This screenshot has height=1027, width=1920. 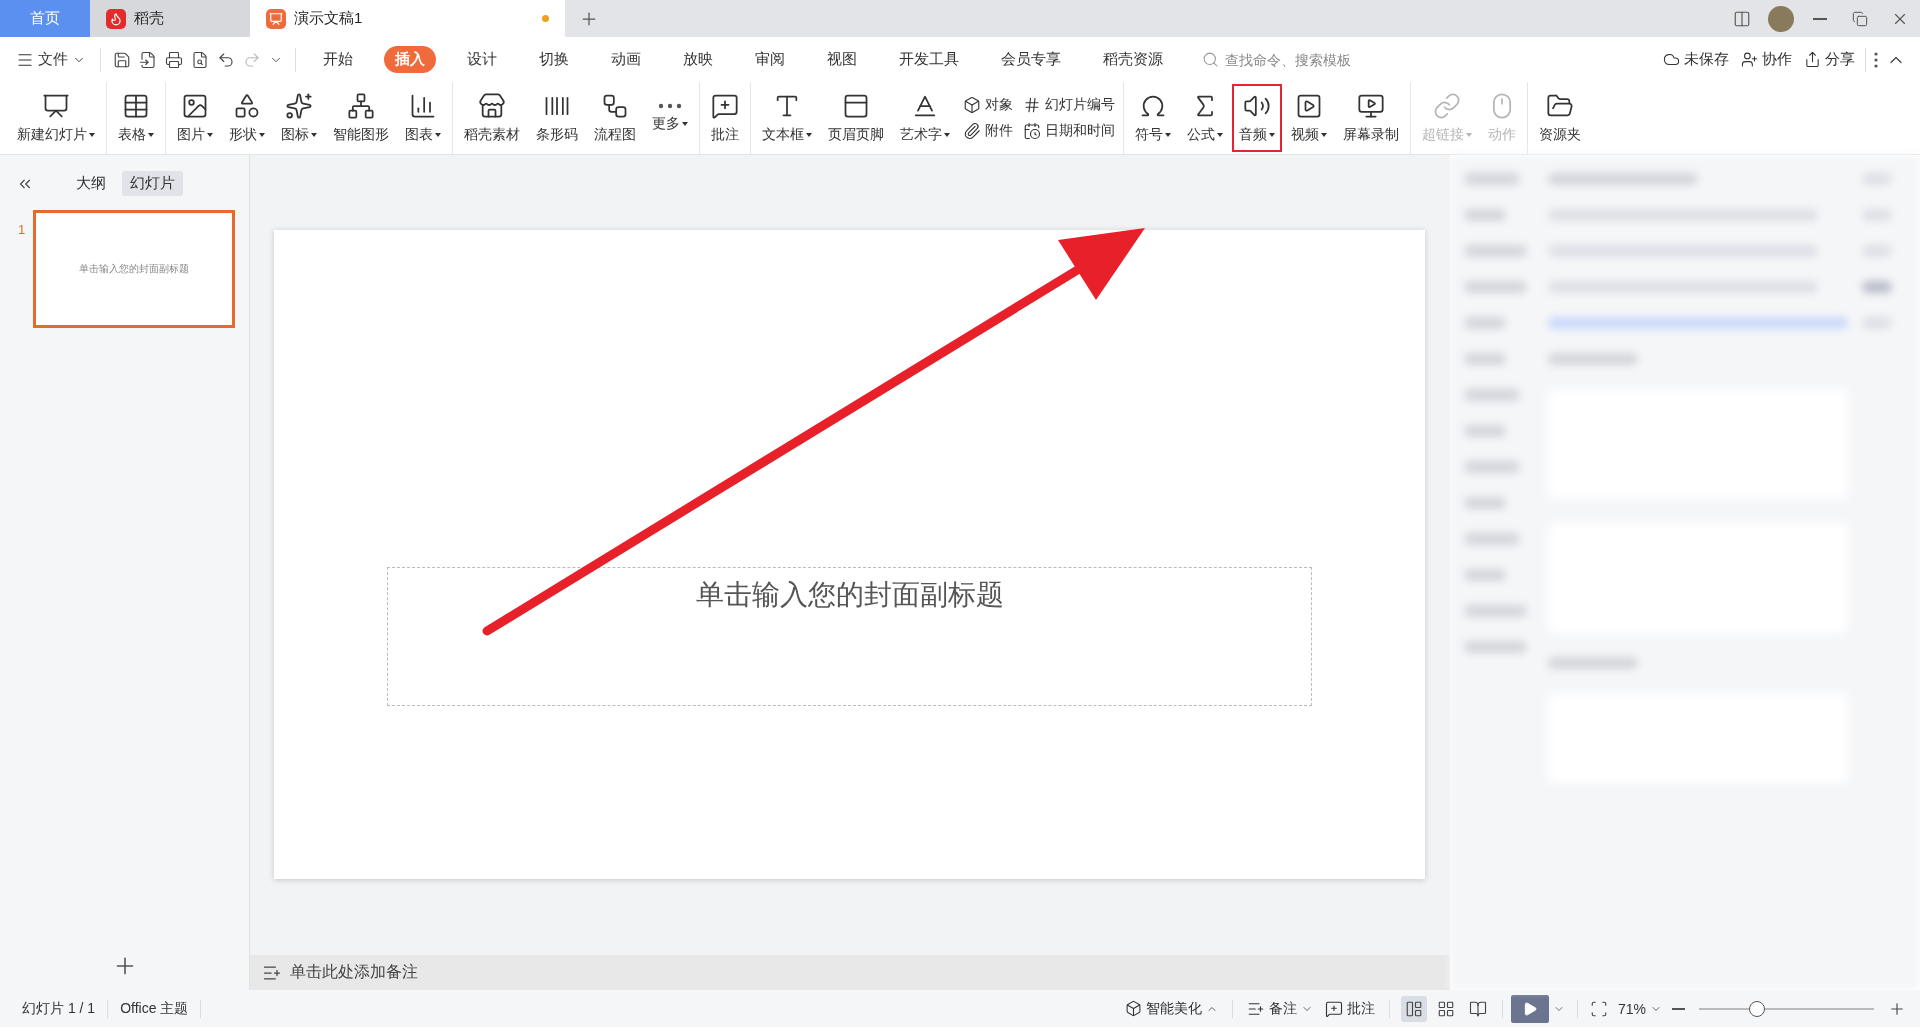 What do you see at coordinates (1371, 106) in the screenshot?
I see `monitor-icon` at bounding box center [1371, 106].